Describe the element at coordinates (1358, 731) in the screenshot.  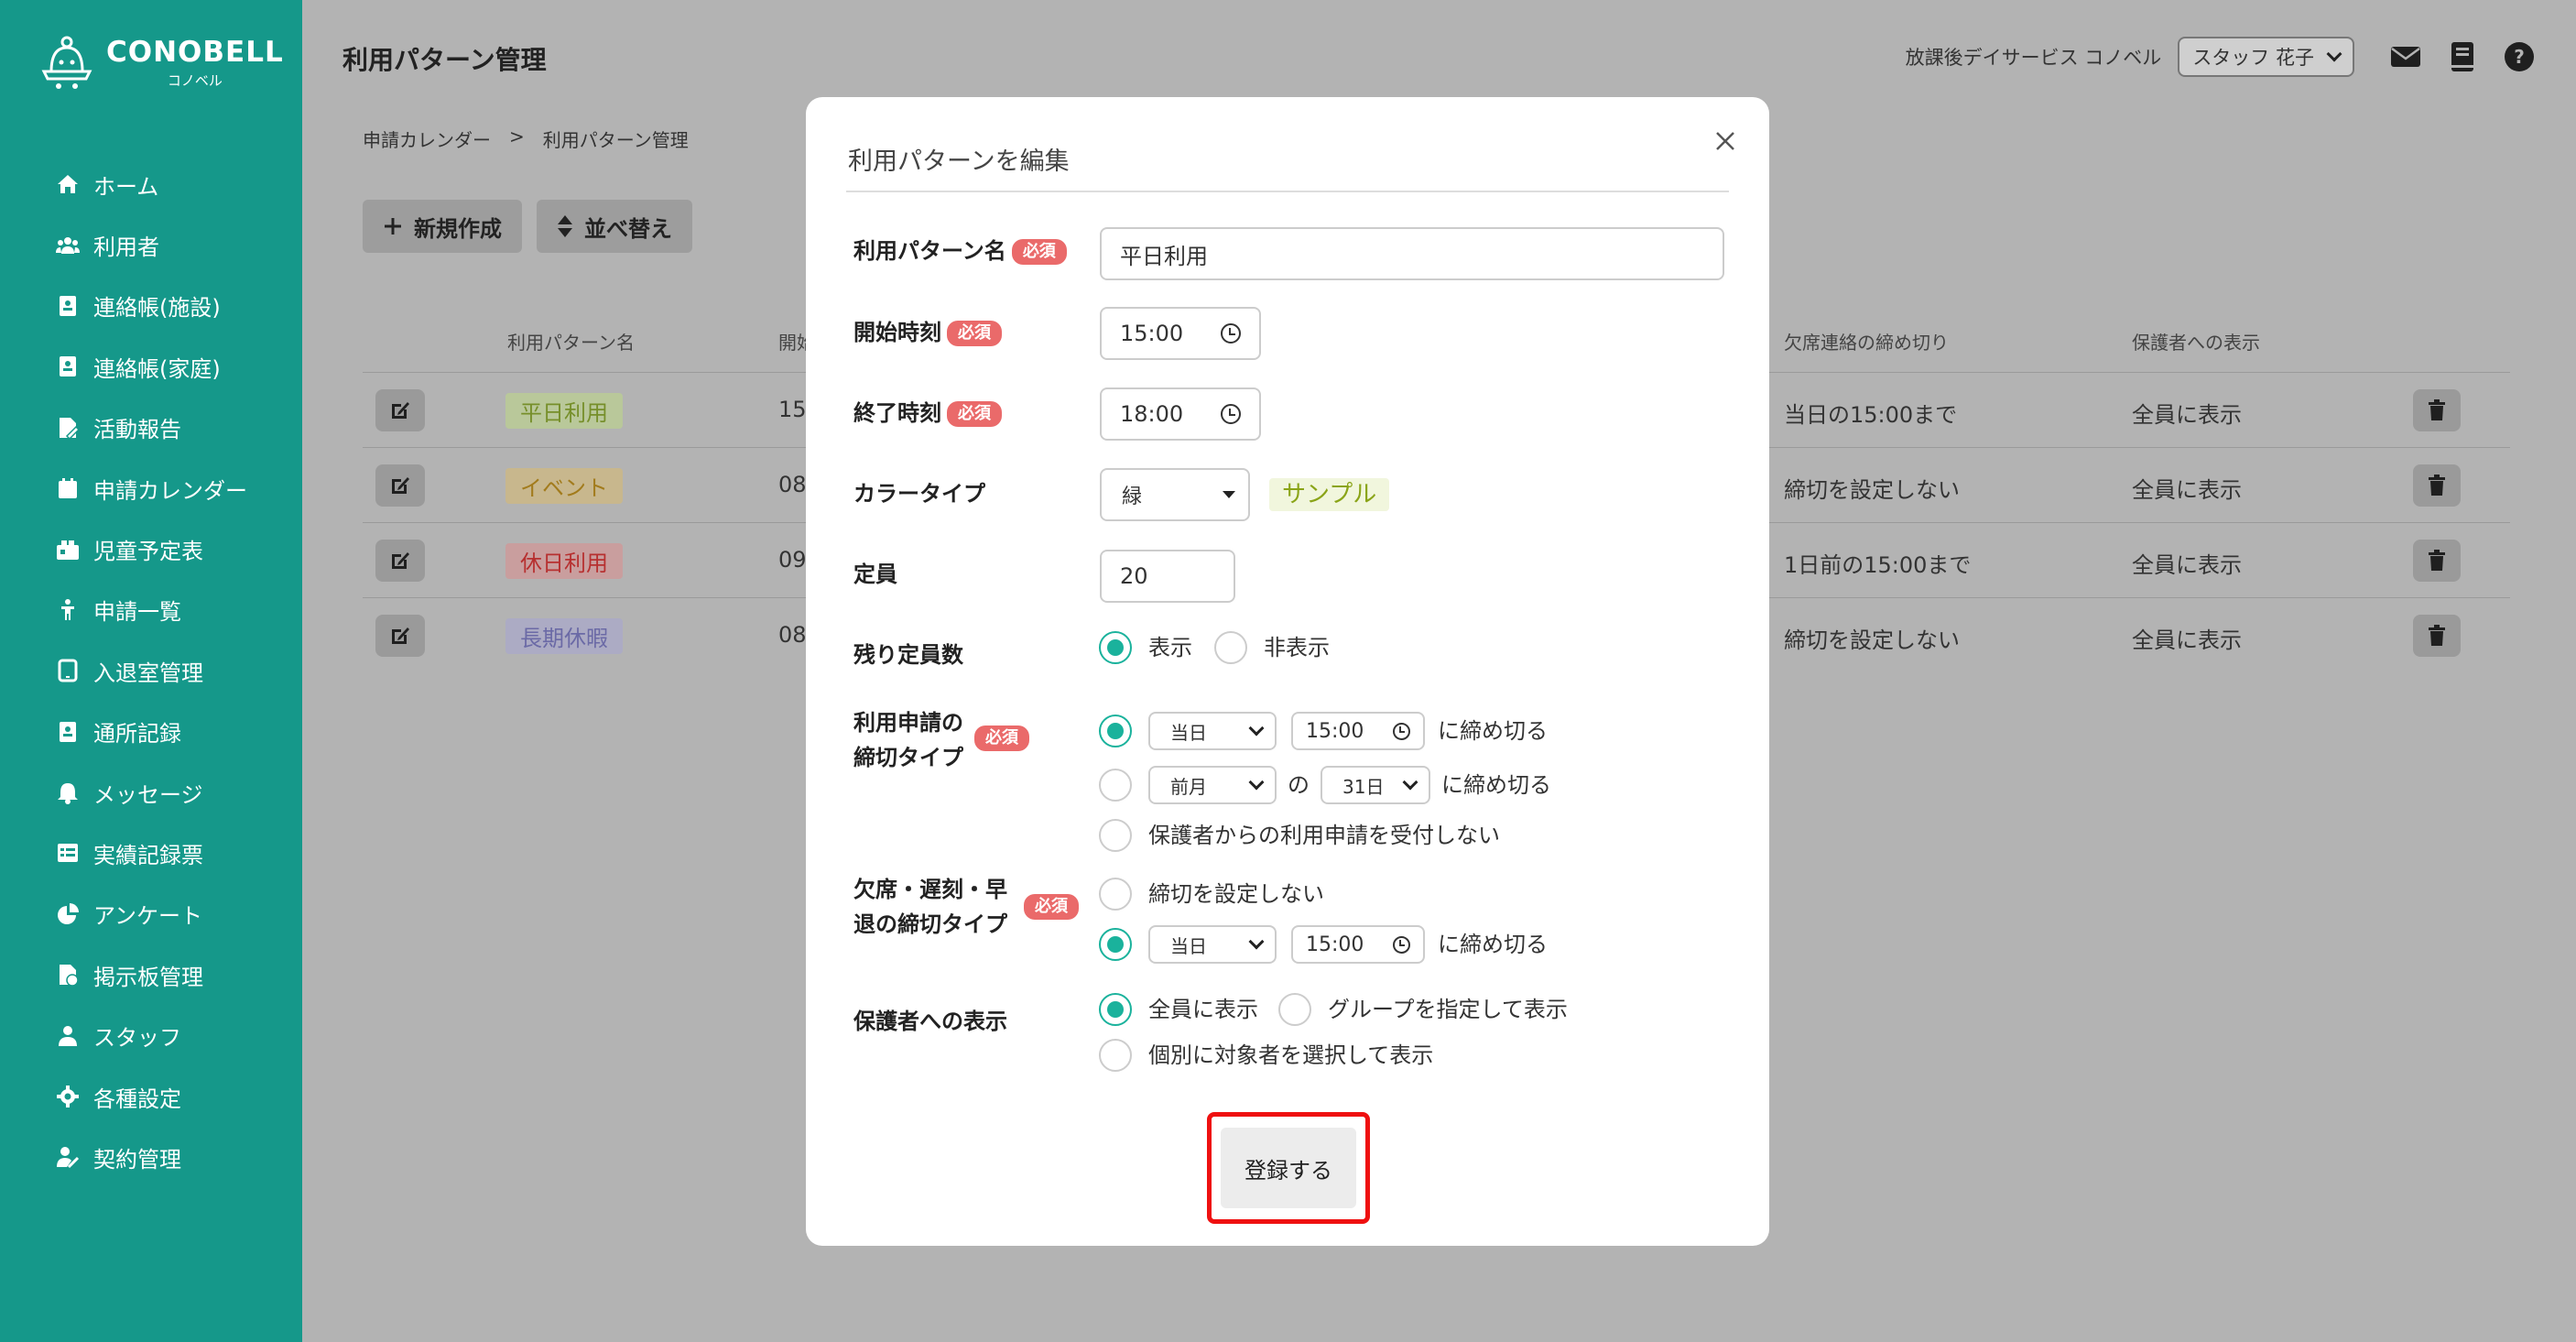
I see `deadline-time-input: 15:00` at that location.